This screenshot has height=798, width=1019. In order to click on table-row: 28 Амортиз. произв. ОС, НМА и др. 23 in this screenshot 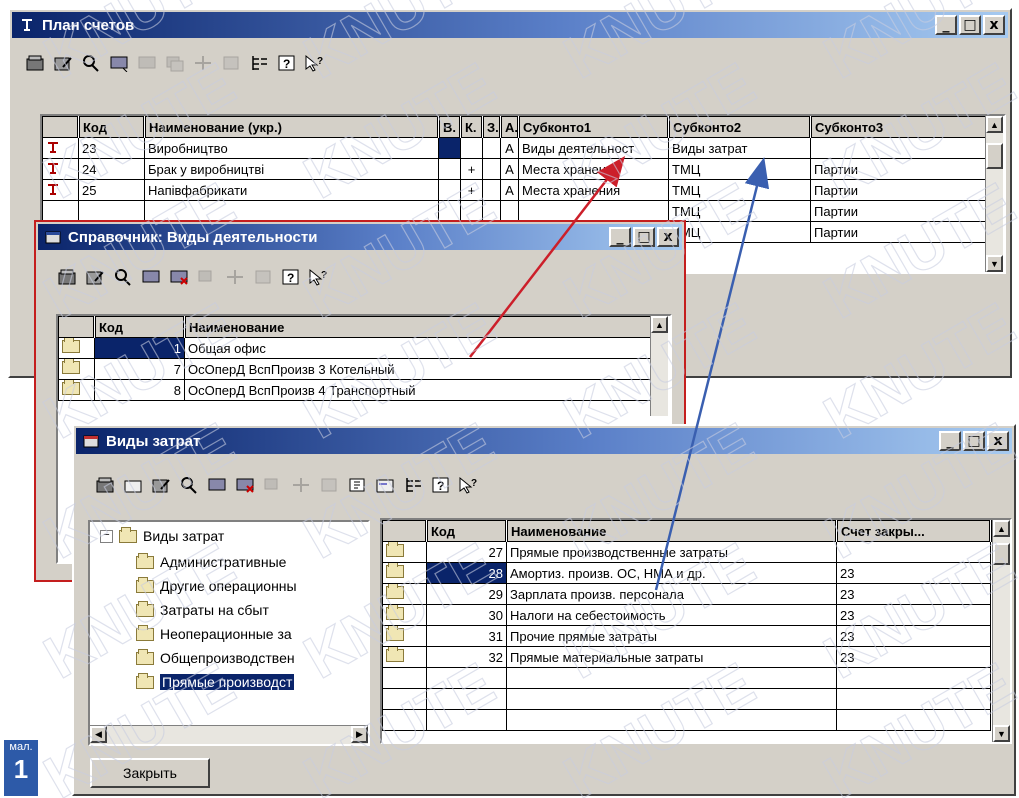, I will do `click(686, 573)`.